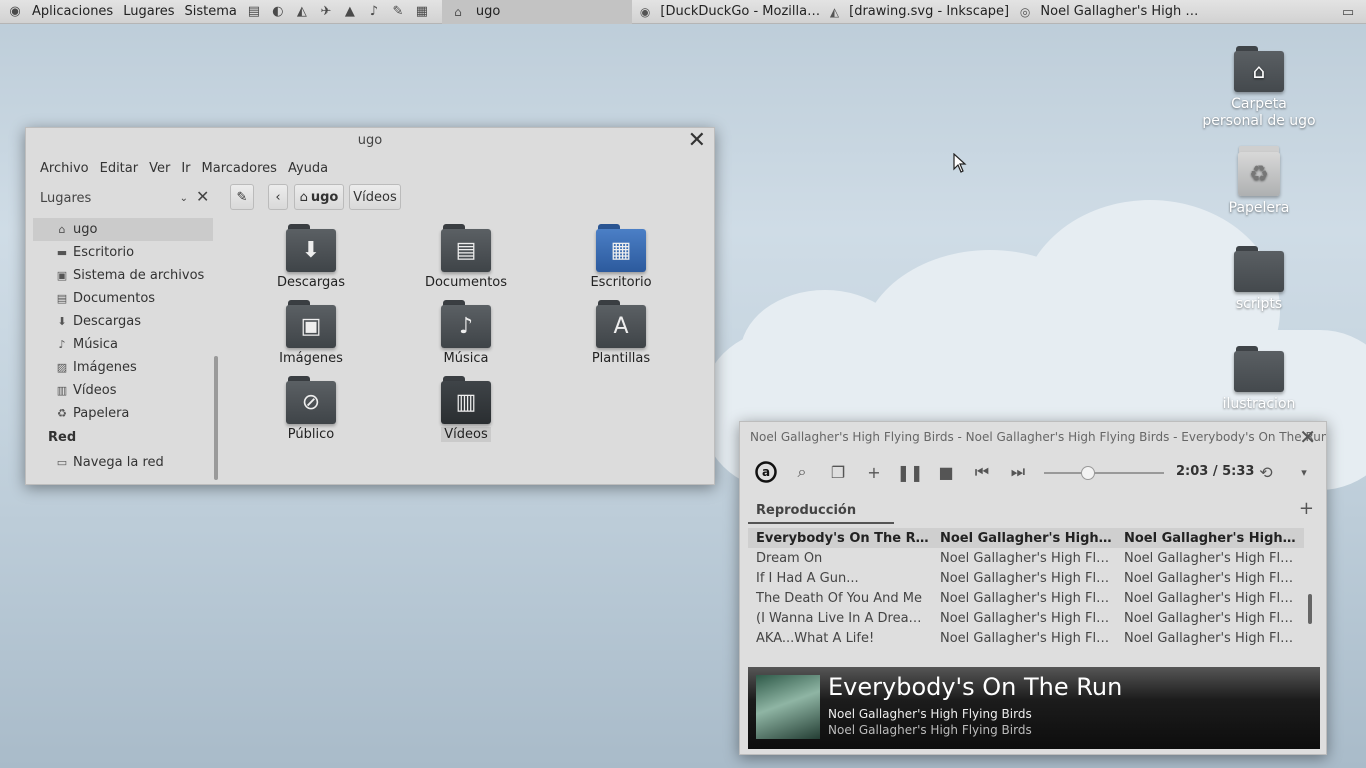 Image resolution: width=1366 pixels, height=768 pixels. What do you see at coordinates (1259, 88) in the screenshot?
I see `desktop-icon-home: ⌂ Carpeta personal de ugo` at bounding box center [1259, 88].